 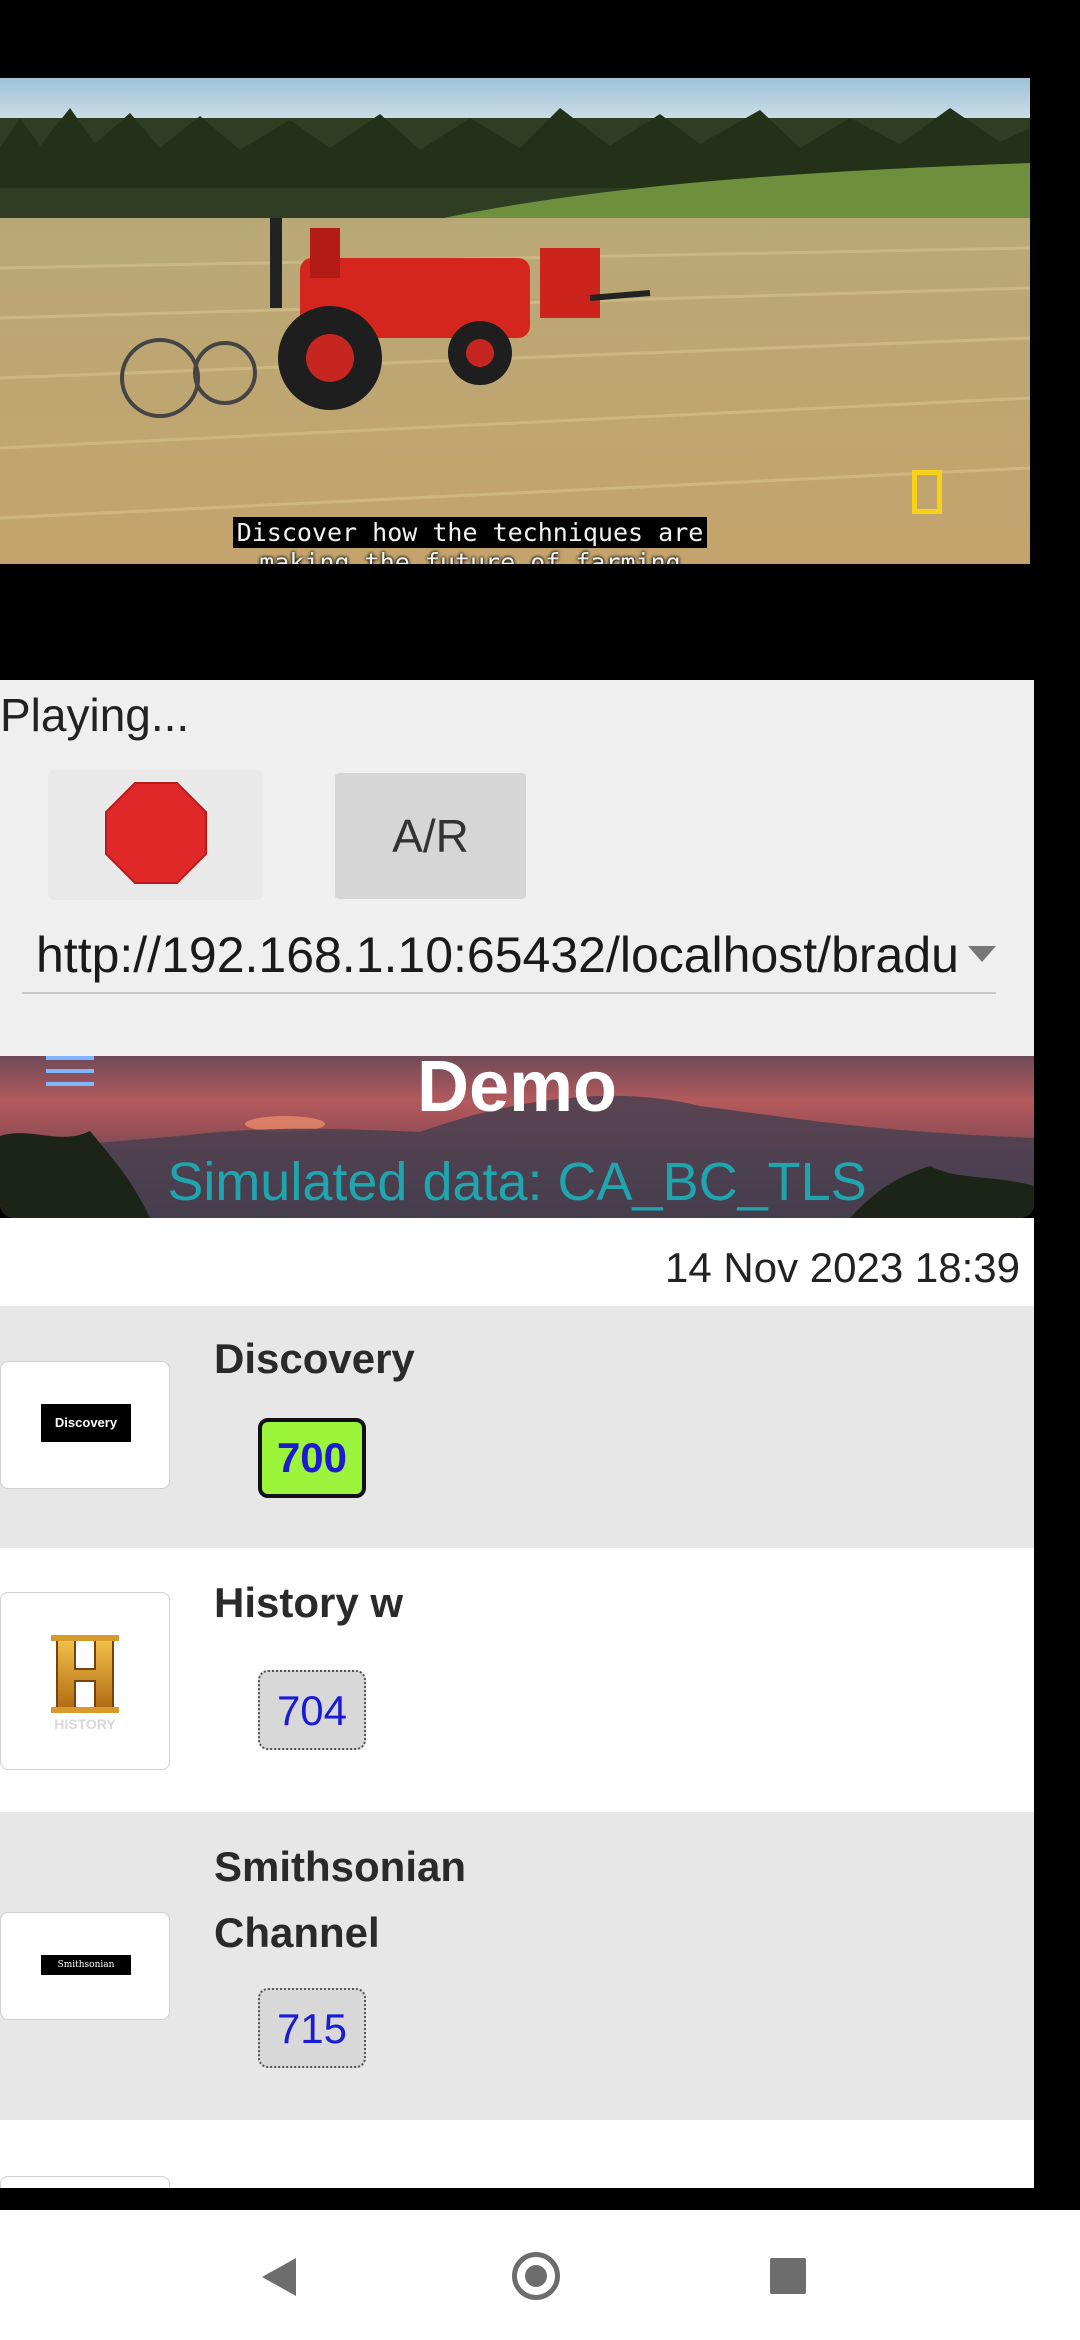 I want to click on stop-button, so click(x=155, y=835).